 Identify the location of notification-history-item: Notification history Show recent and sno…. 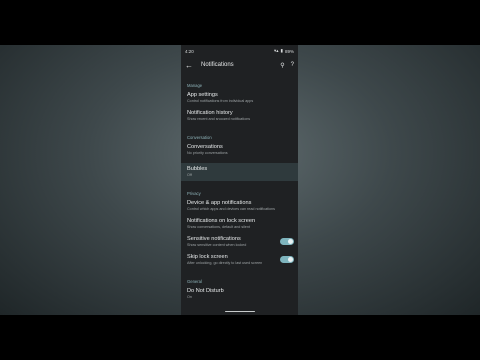
(239, 116).